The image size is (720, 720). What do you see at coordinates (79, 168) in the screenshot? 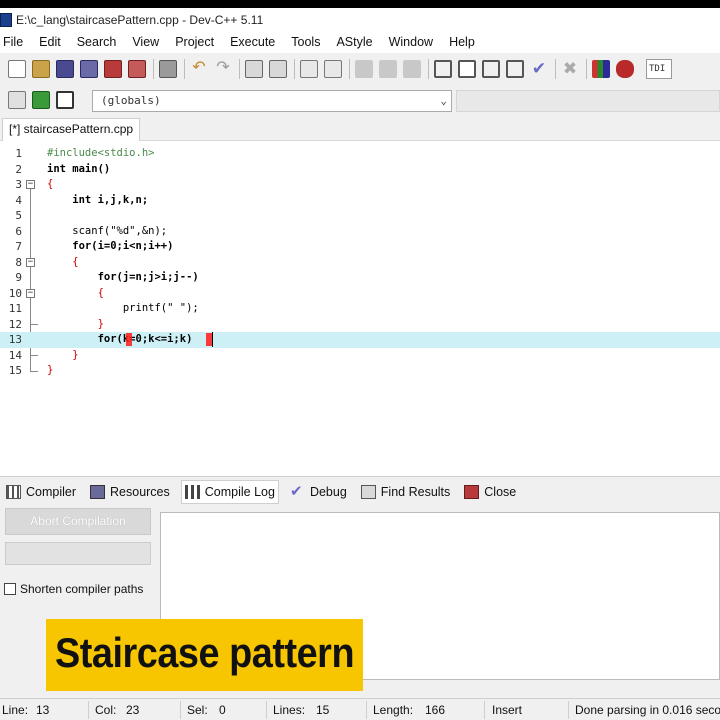
I see `code-text: int main()` at bounding box center [79, 168].